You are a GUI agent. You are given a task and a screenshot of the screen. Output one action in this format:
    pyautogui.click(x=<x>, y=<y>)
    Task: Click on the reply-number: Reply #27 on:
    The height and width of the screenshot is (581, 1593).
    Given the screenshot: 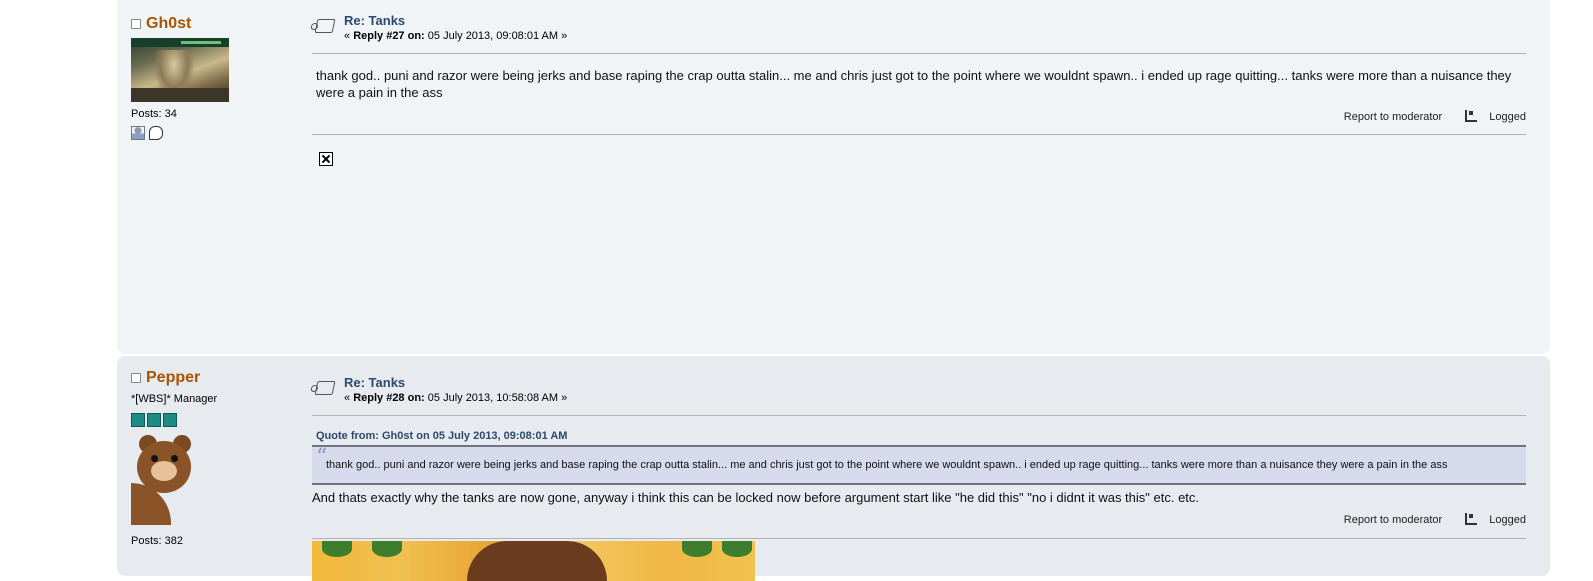 What is the action you would take?
    pyautogui.click(x=389, y=36)
    